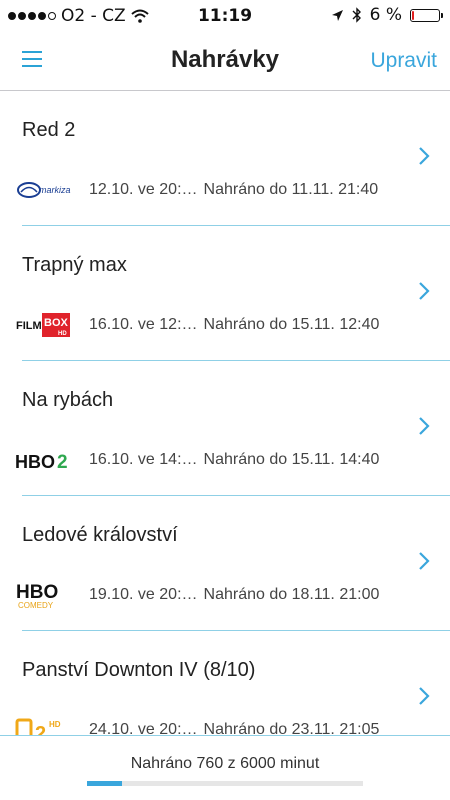 This screenshot has height=800, width=450. Describe the element at coordinates (225, 62) in the screenshot. I see `navigation-bar: Nahrávky Upravit` at that location.